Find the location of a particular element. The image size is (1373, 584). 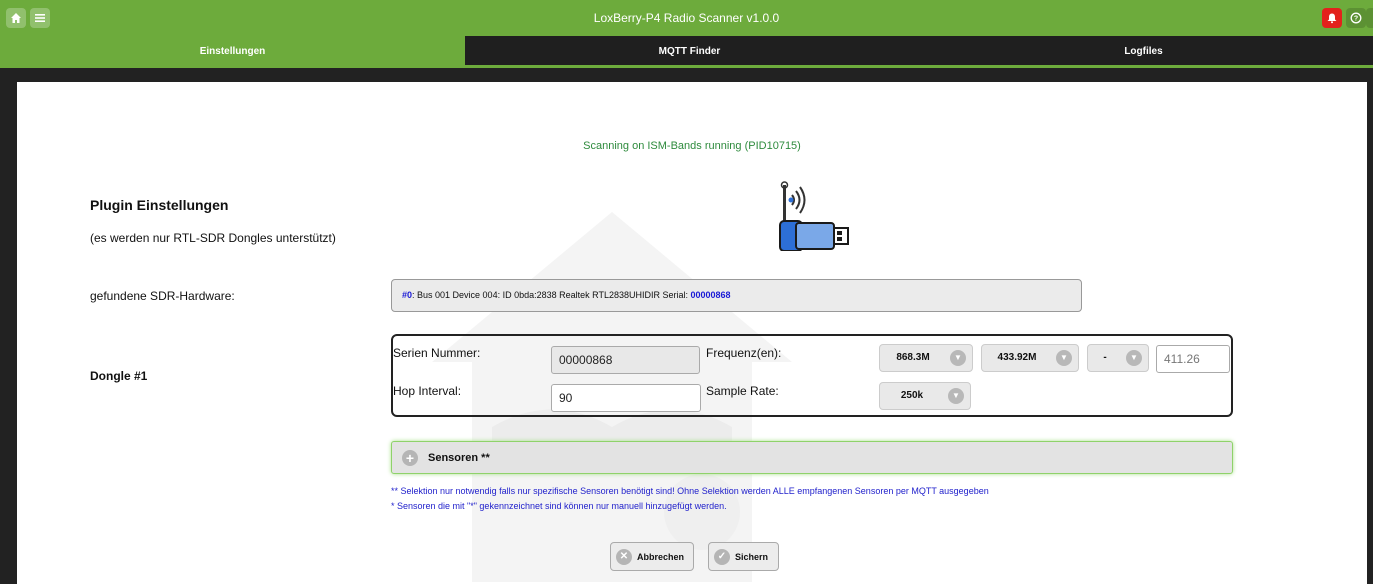

custom-frequency-field: 411.26 is located at coordinates (1193, 359).